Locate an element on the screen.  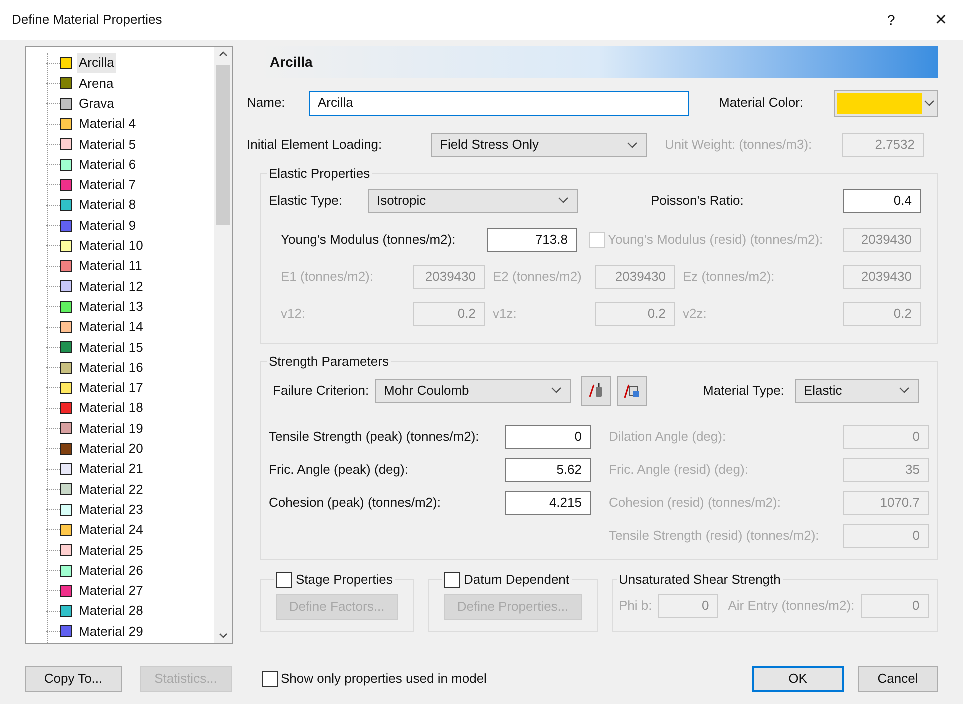
field-label: Unit Weight: (tonnes/m3): is located at coordinates (738, 145).